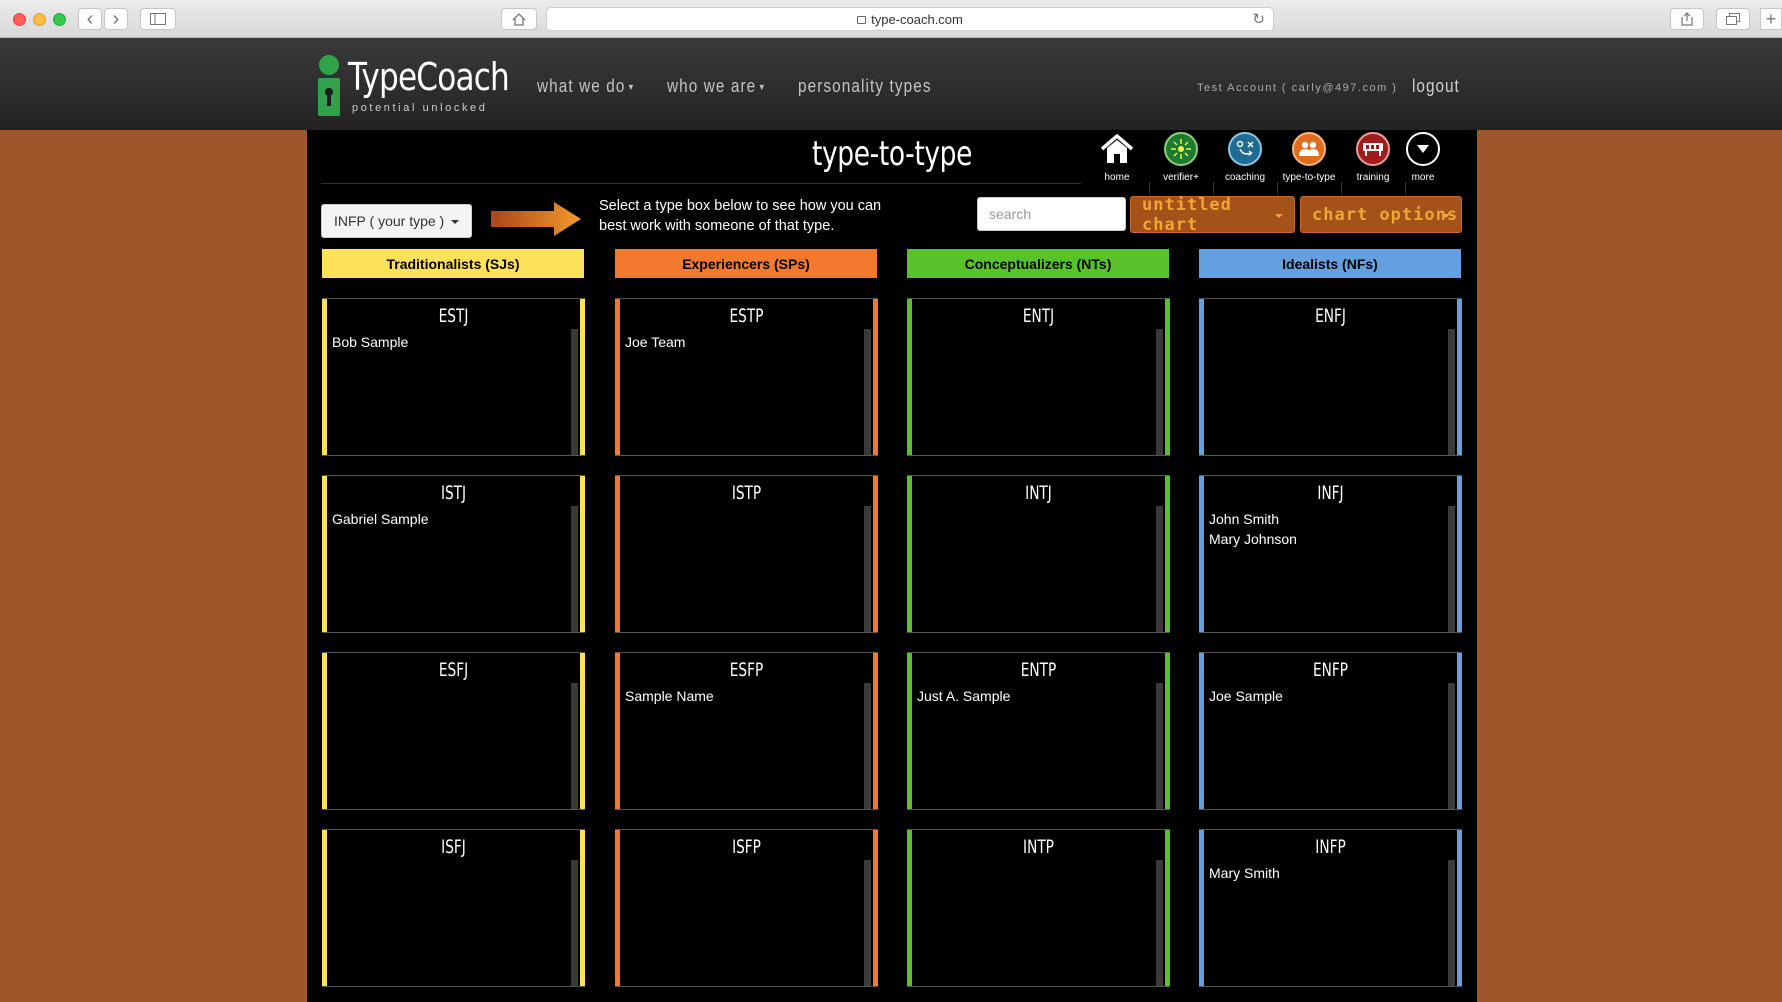 Image resolution: width=1782 pixels, height=1002 pixels. Describe the element at coordinates (917, 19) in the screenshot. I see `url-text: type-coach.com` at that location.